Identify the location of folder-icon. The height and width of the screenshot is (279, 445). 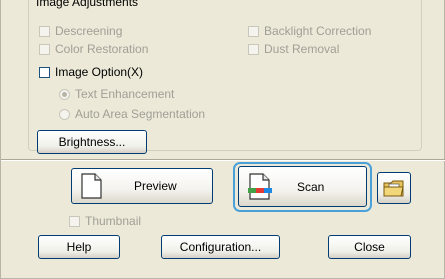
(393, 188).